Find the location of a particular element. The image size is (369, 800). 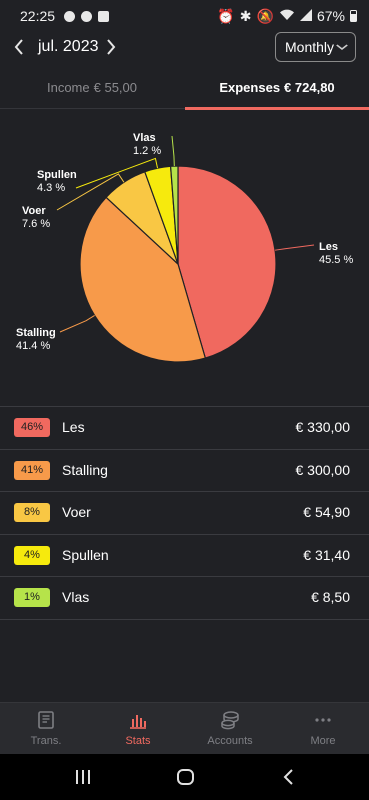

month-label: jul. 2023 is located at coordinates (68, 46).